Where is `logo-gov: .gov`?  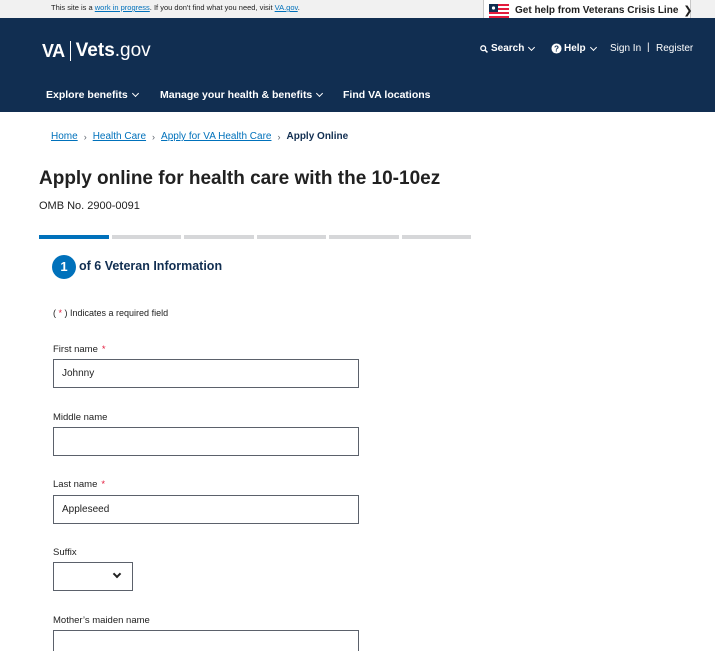 logo-gov: .gov is located at coordinates (132, 50).